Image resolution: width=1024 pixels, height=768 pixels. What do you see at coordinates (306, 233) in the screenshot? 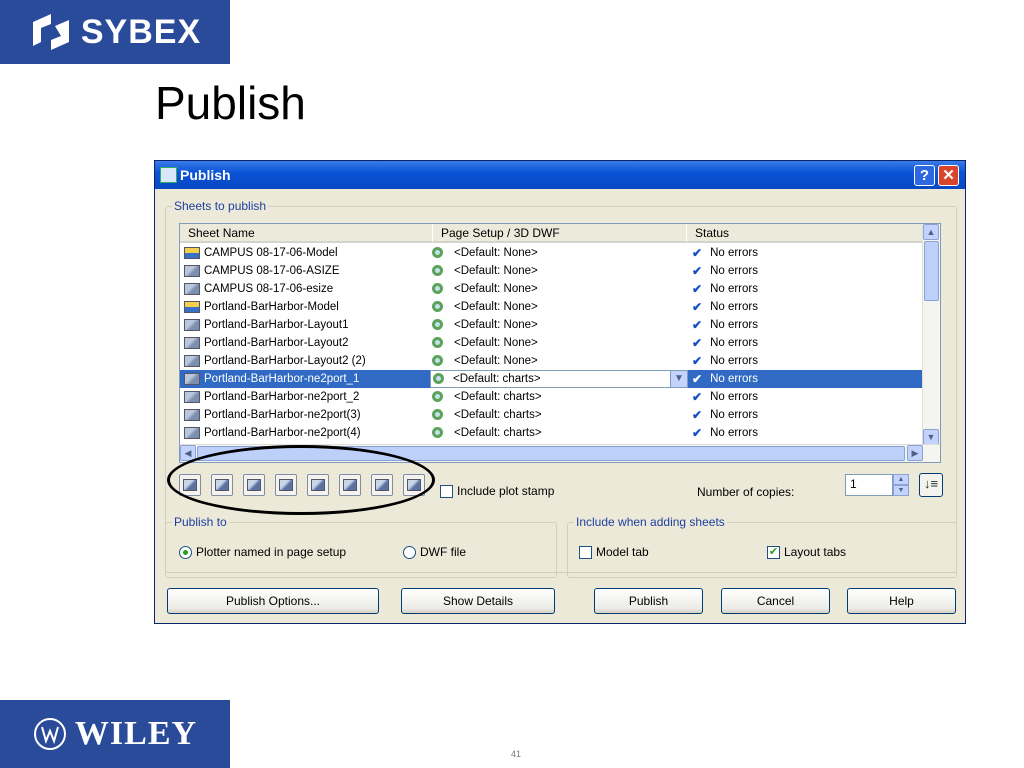
I see `column-header-sheet-name: Sheet Name` at bounding box center [306, 233].